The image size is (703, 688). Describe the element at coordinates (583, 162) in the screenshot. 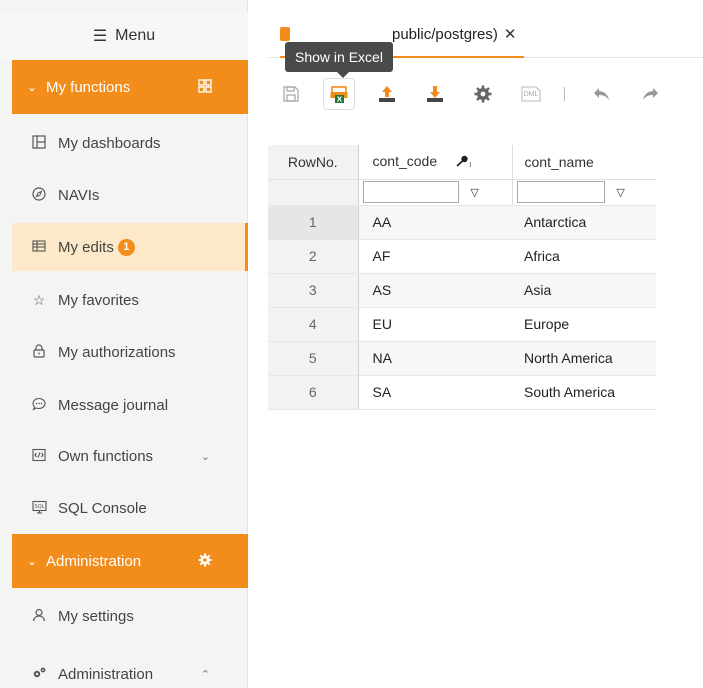

I see `column-header-cont-name: cont_name` at that location.